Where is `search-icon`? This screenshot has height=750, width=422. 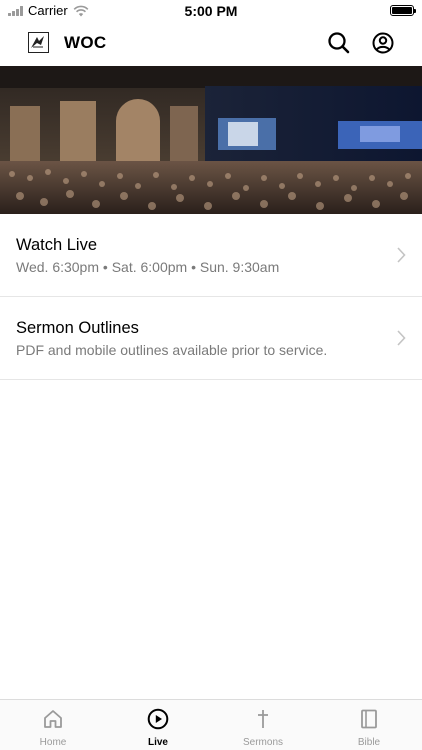 search-icon is located at coordinates (339, 43).